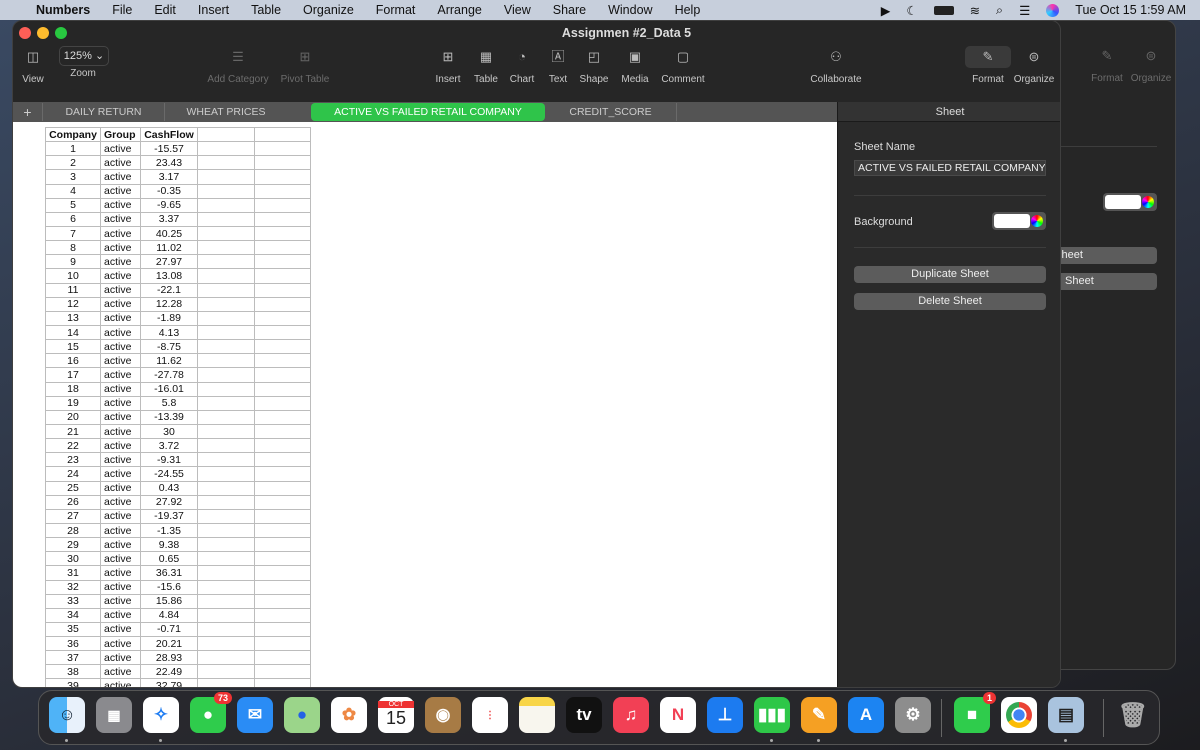 The width and height of the screenshot is (1200, 750). What do you see at coordinates (631, 715) in the screenshot?
I see `music-icon: ♫` at bounding box center [631, 715].